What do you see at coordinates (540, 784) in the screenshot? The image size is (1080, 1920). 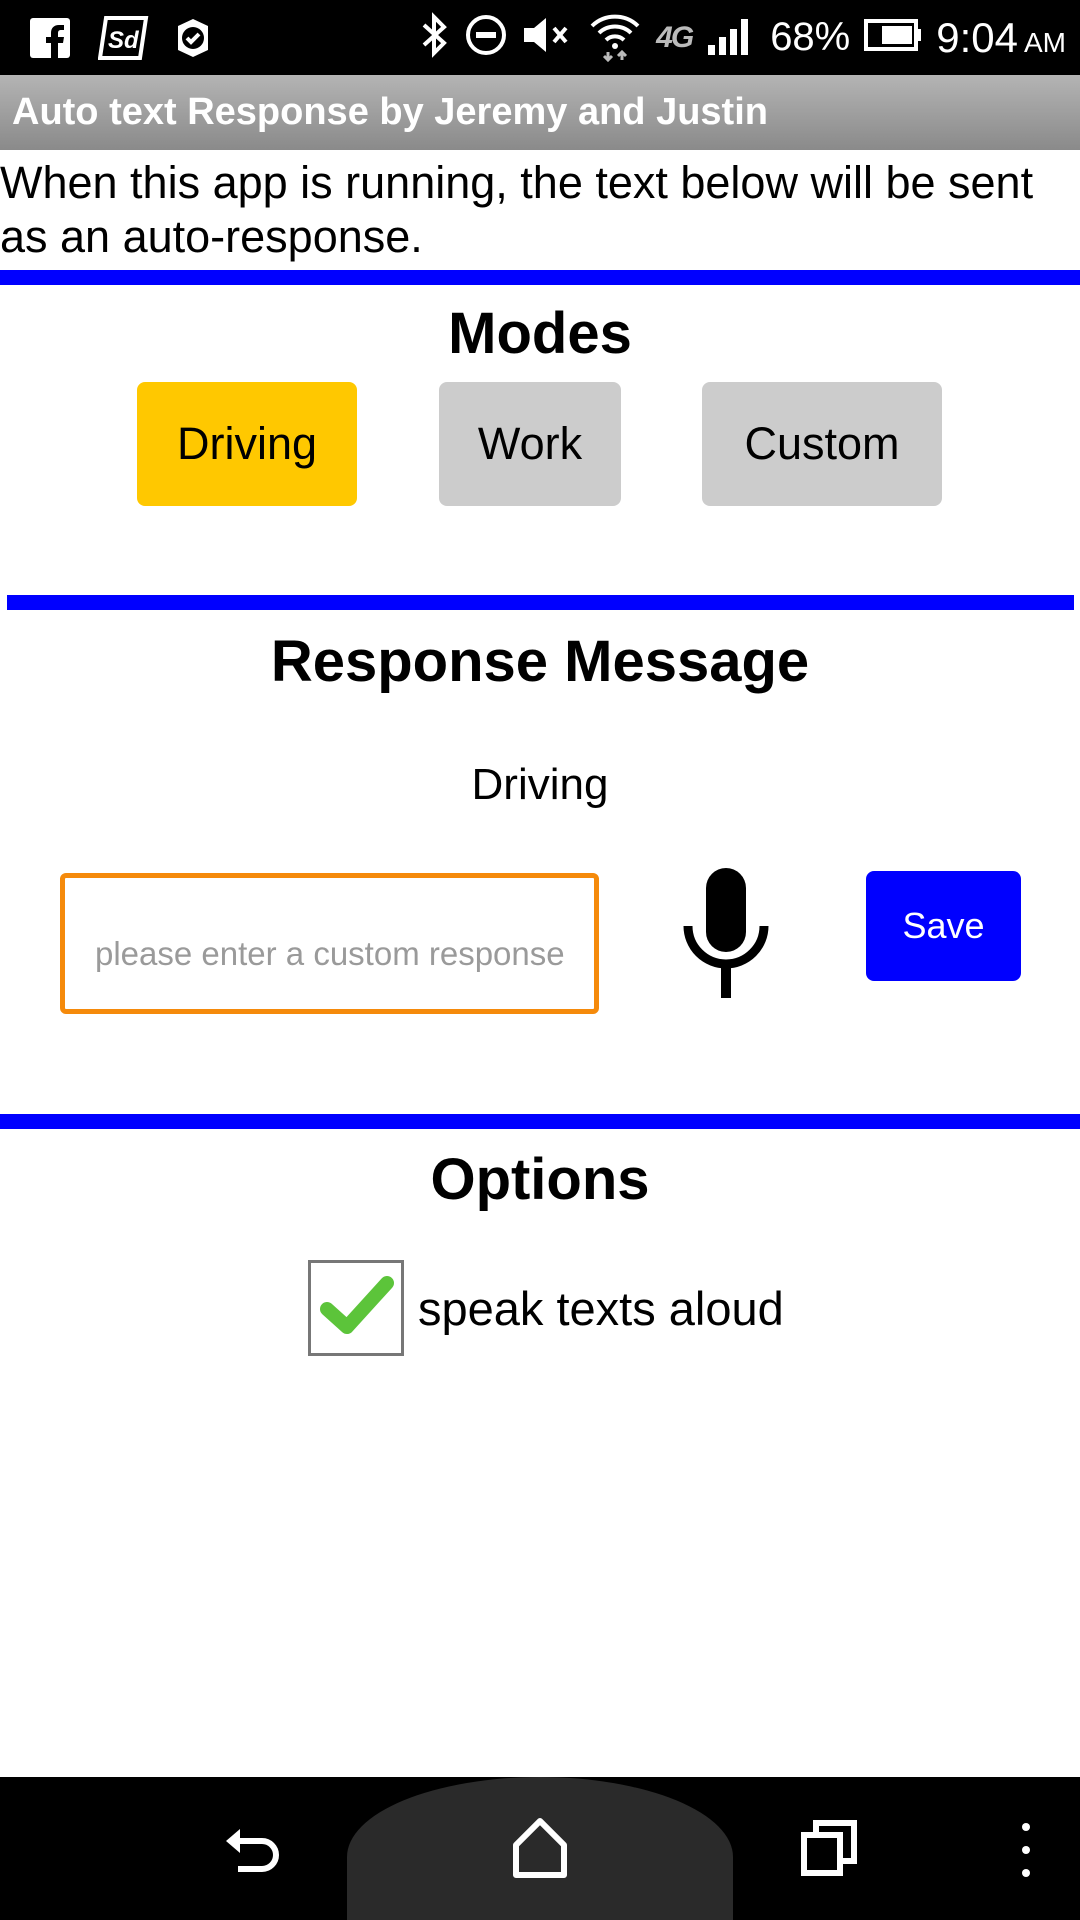 I see `current-mode-label: Driving` at bounding box center [540, 784].